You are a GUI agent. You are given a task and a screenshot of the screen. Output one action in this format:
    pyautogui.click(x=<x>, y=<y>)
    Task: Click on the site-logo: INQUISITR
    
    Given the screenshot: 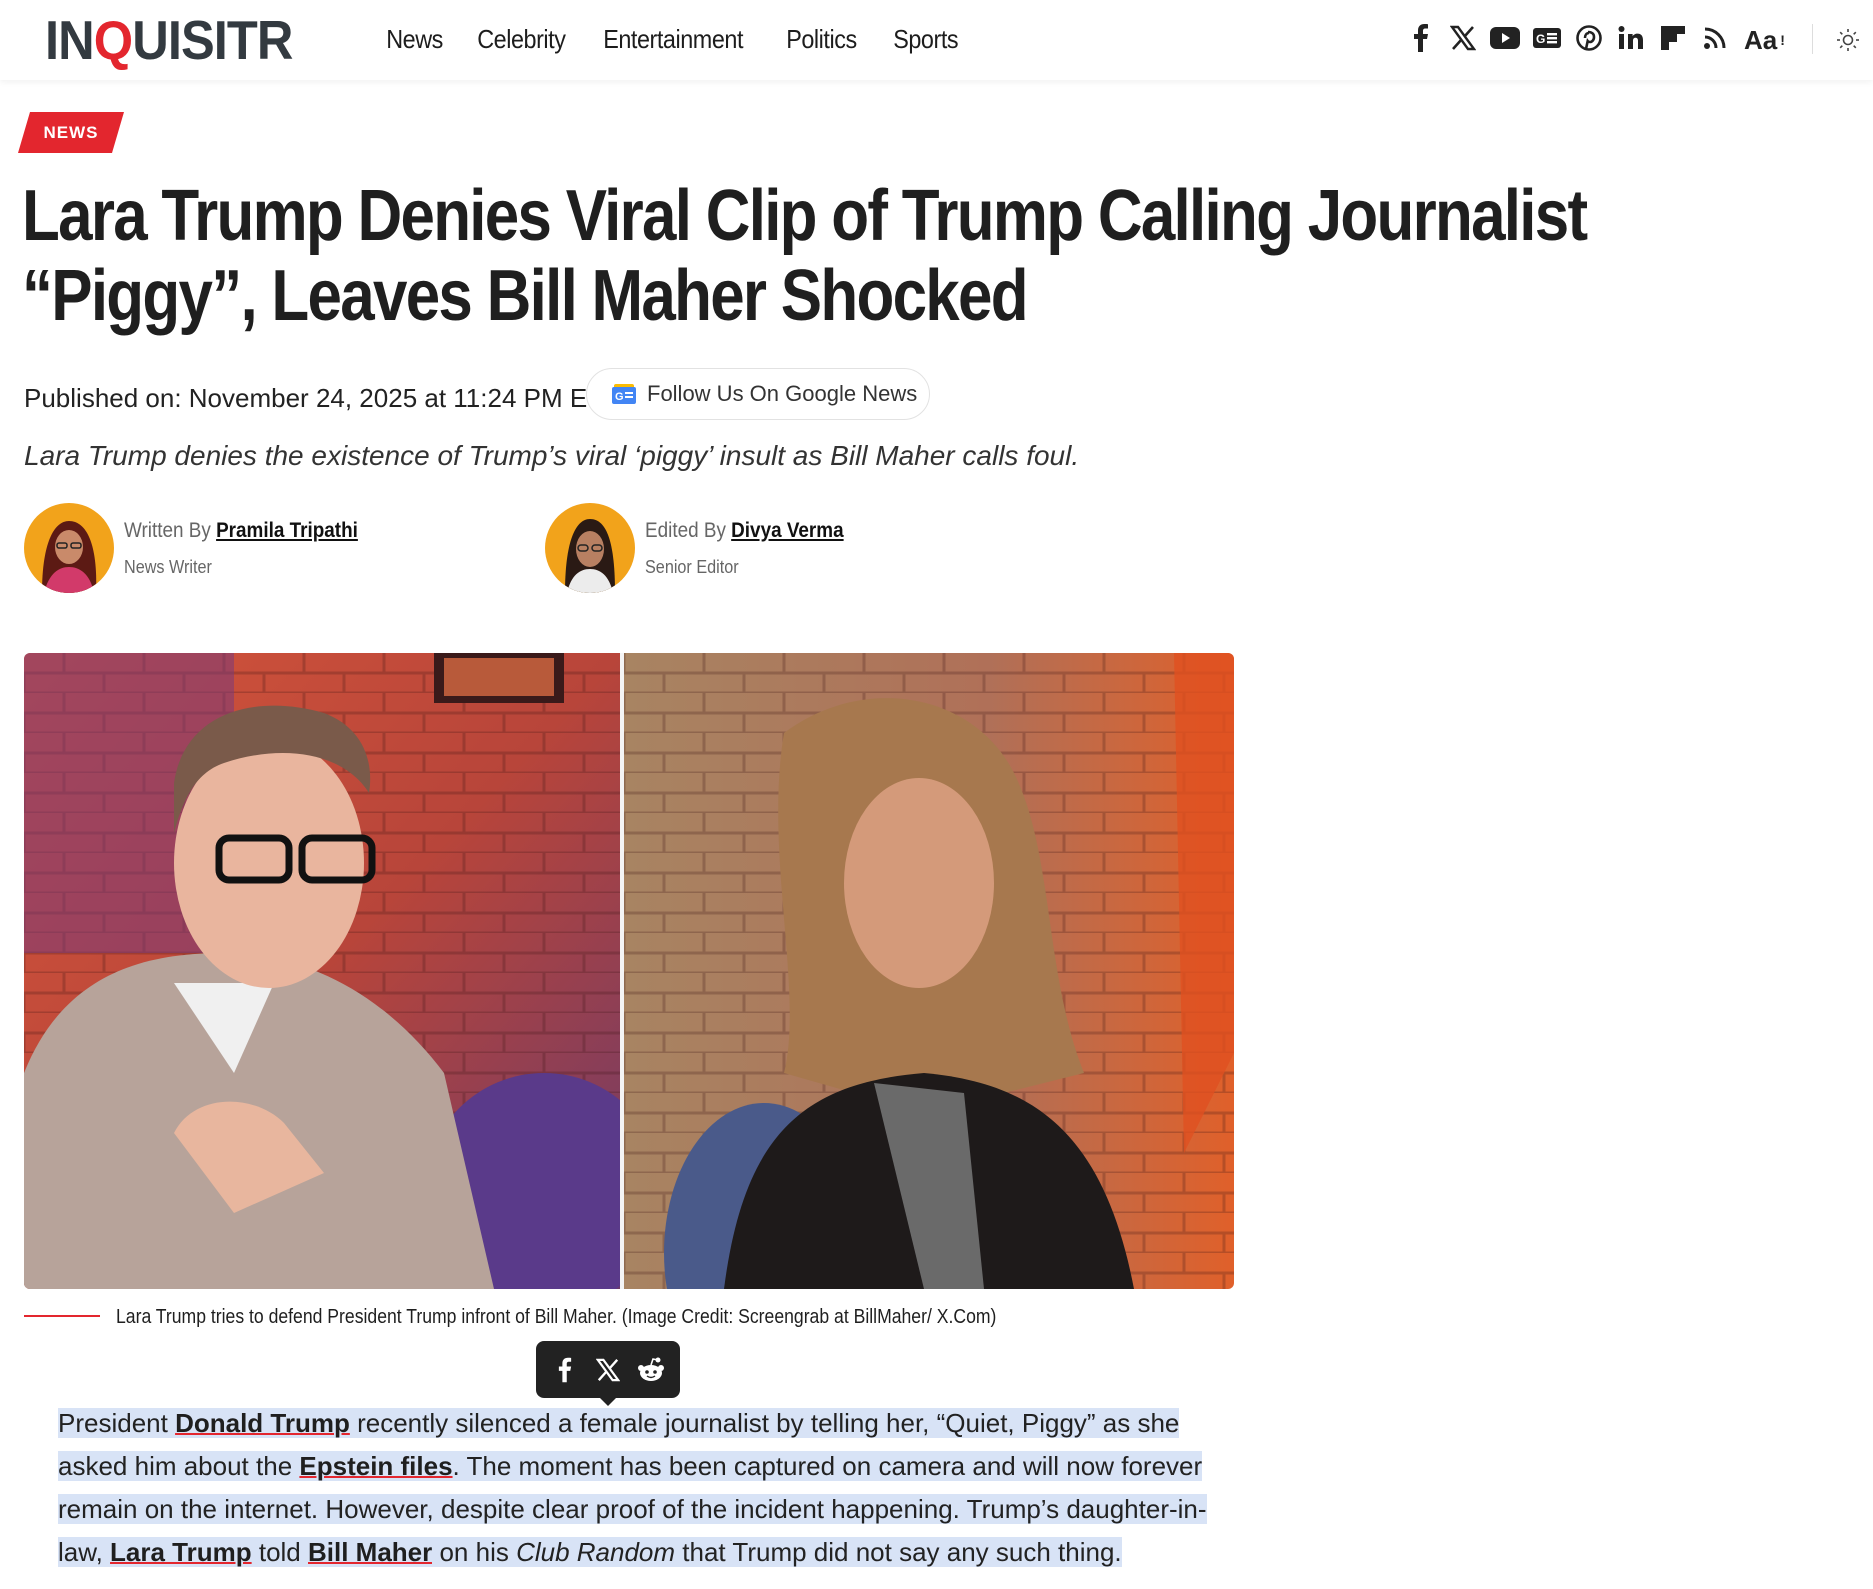 What is the action you would take?
    pyautogui.click(x=169, y=40)
    